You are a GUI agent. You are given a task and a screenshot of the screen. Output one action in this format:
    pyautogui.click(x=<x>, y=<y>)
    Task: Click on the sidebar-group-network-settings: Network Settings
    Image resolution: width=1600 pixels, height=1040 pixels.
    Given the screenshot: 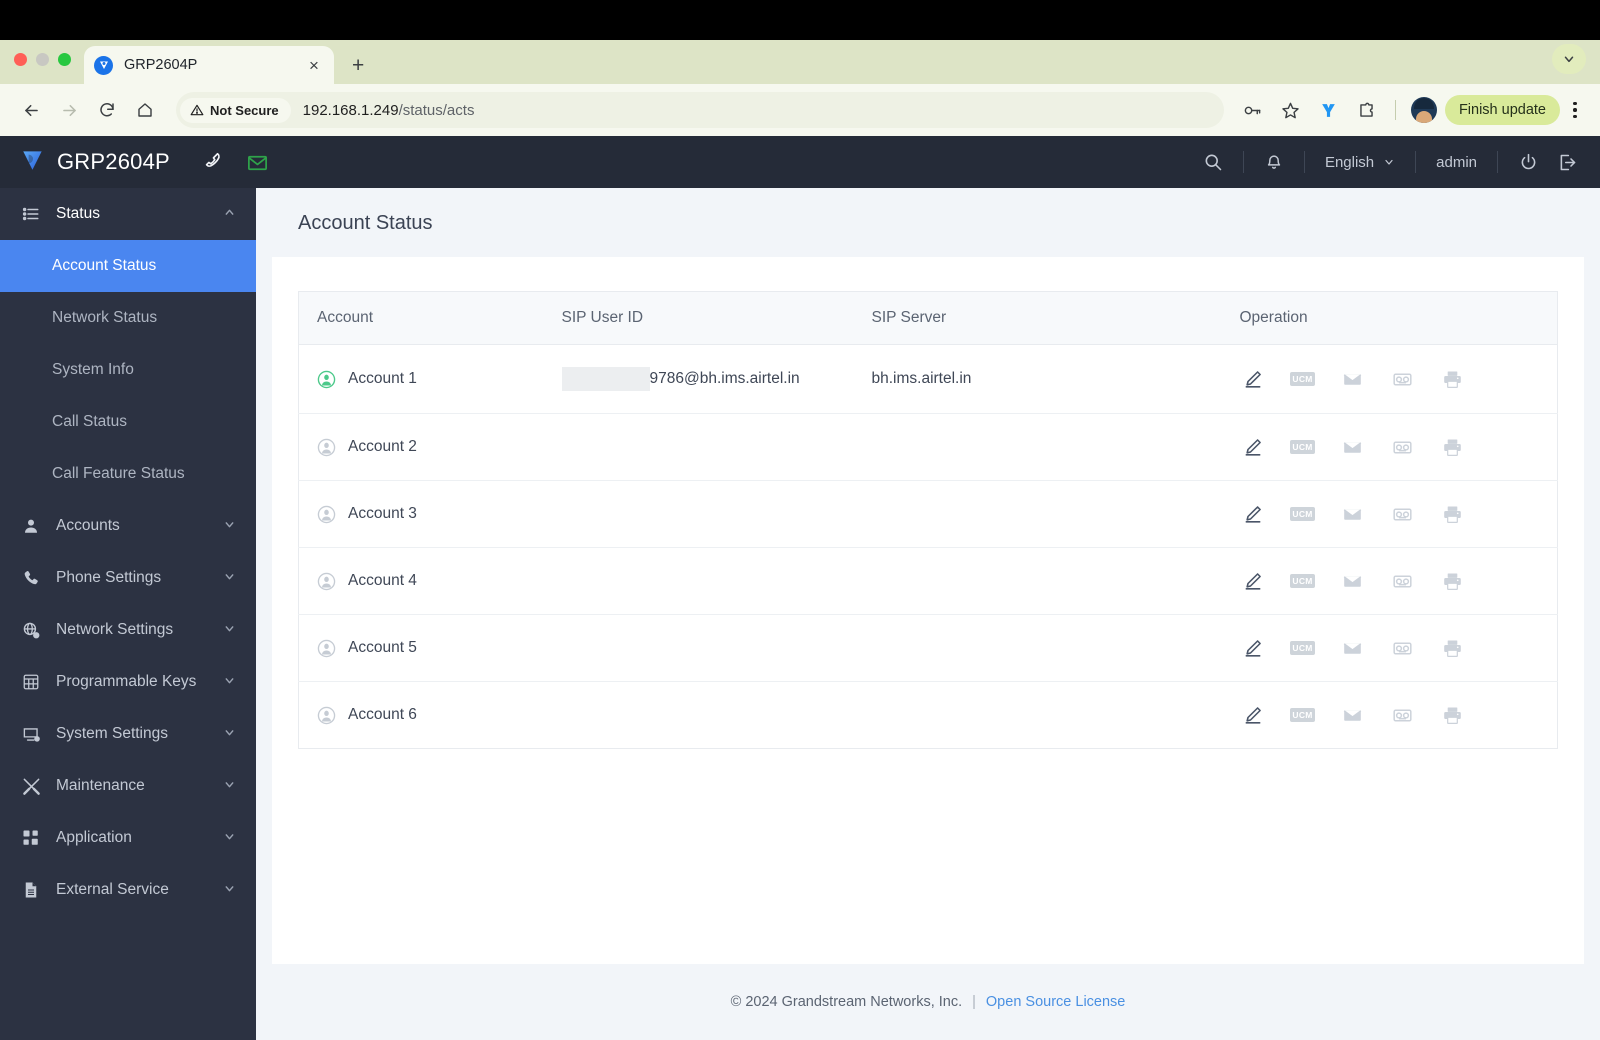 What is the action you would take?
    pyautogui.click(x=128, y=630)
    